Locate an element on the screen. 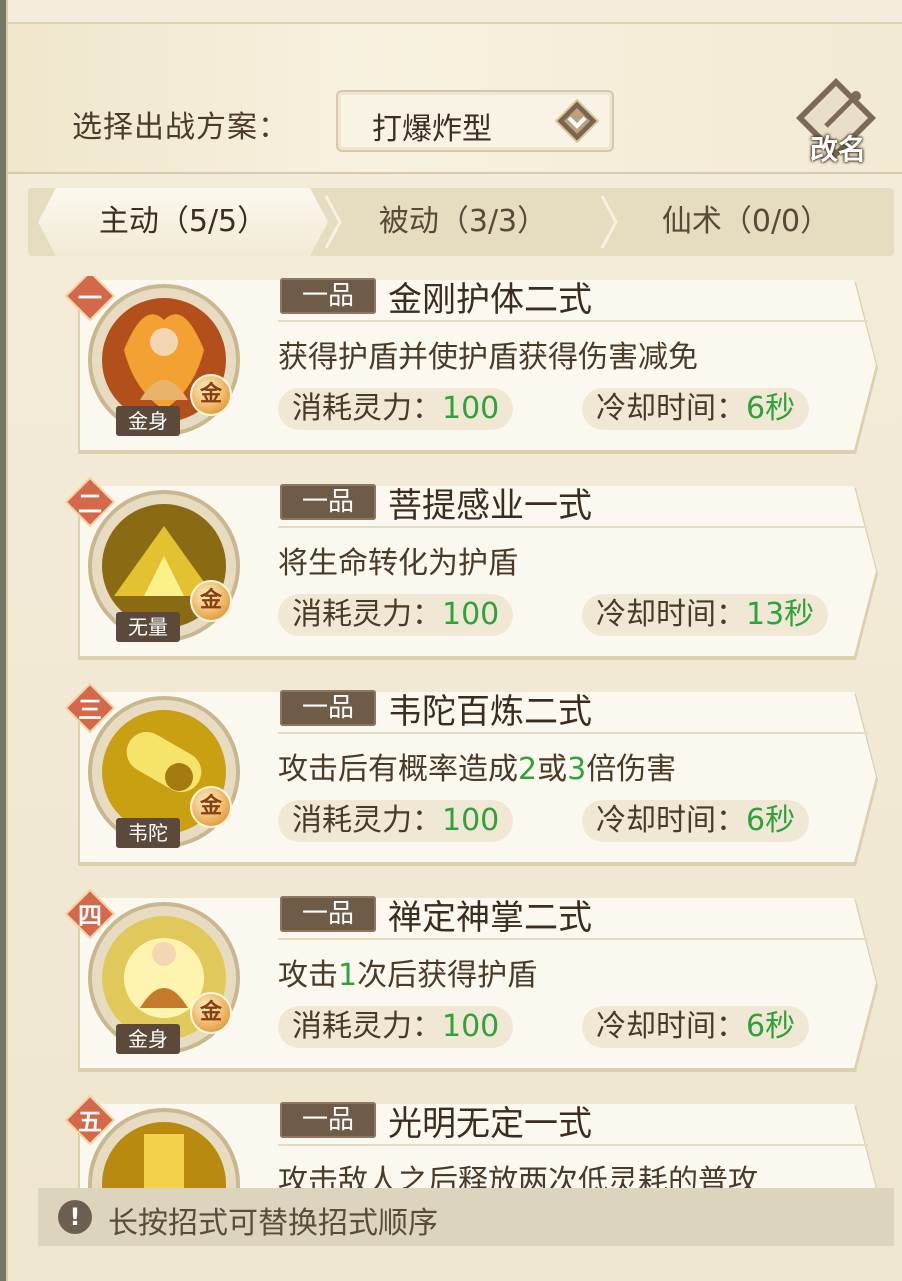  rank-number: 四 is located at coordinates (90, 915).